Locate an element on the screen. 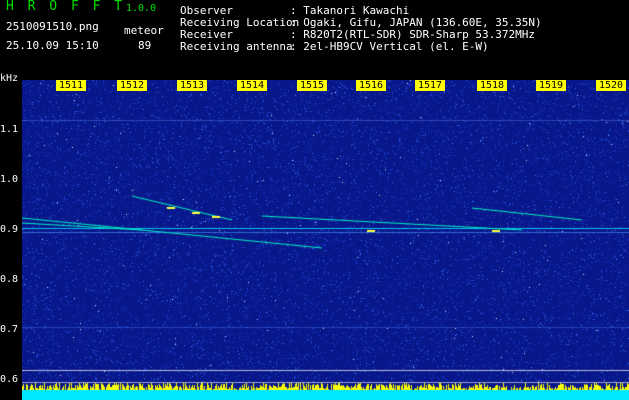 The width and height of the screenshot is (629, 400). x-tick-label: 1511 is located at coordinates (71, 85).